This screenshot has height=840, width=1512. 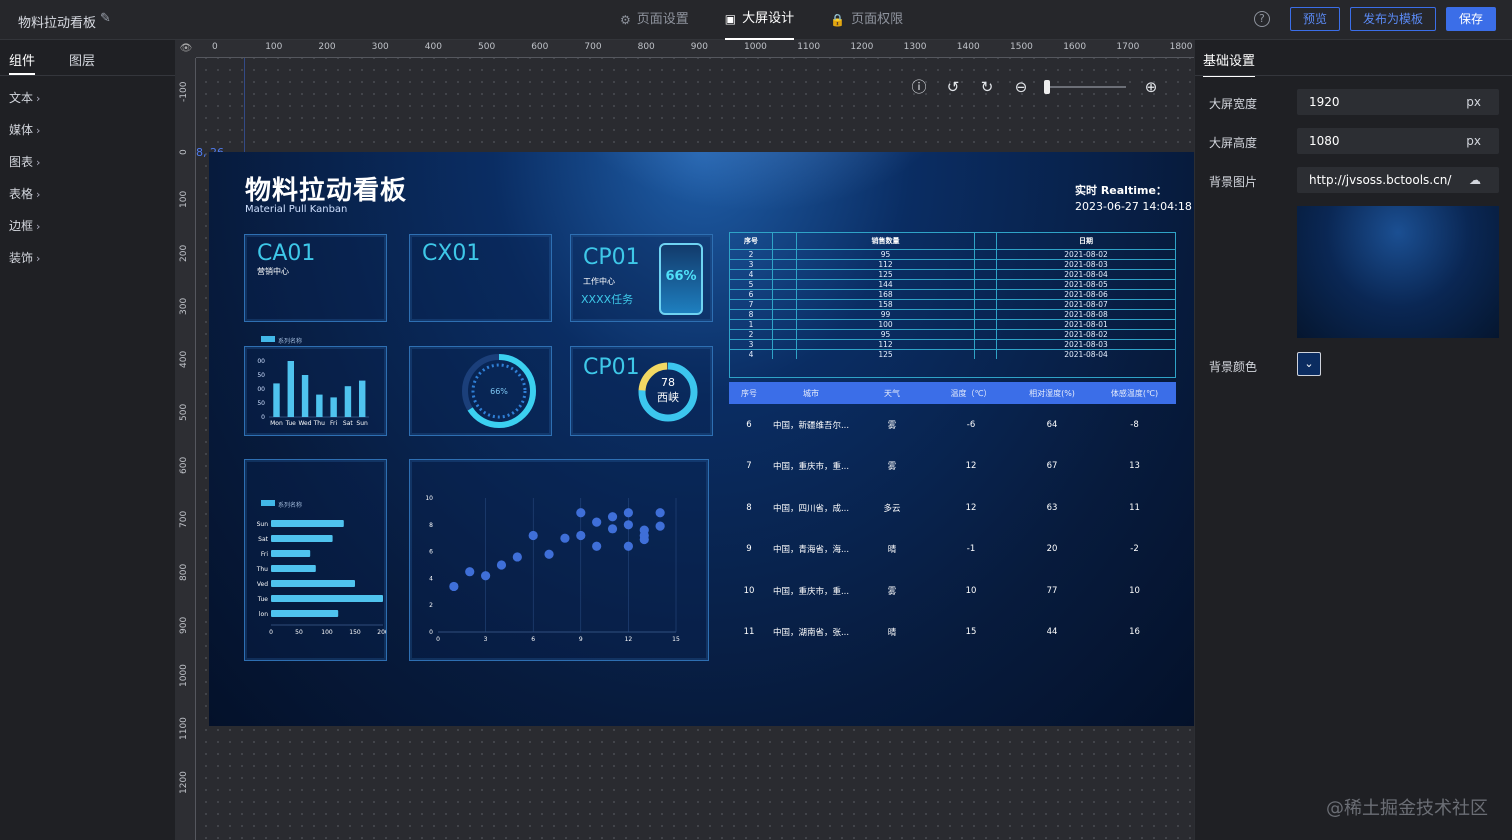 What do you see at coordinates (1181, 47) in the screenshot?
I see `ruler-tick-label: 1800` at bounding box center [1181, 47].